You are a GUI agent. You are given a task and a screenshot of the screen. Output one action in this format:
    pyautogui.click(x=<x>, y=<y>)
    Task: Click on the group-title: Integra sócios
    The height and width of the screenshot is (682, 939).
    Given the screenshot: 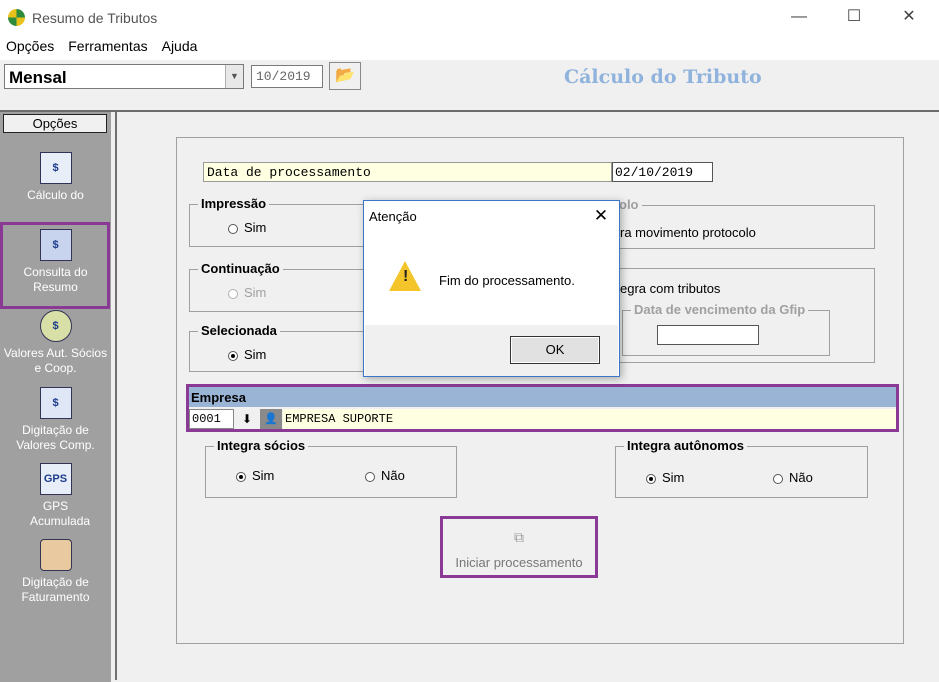 What is the action you would take?
    pyautogui.click(x=261, y=445)
    